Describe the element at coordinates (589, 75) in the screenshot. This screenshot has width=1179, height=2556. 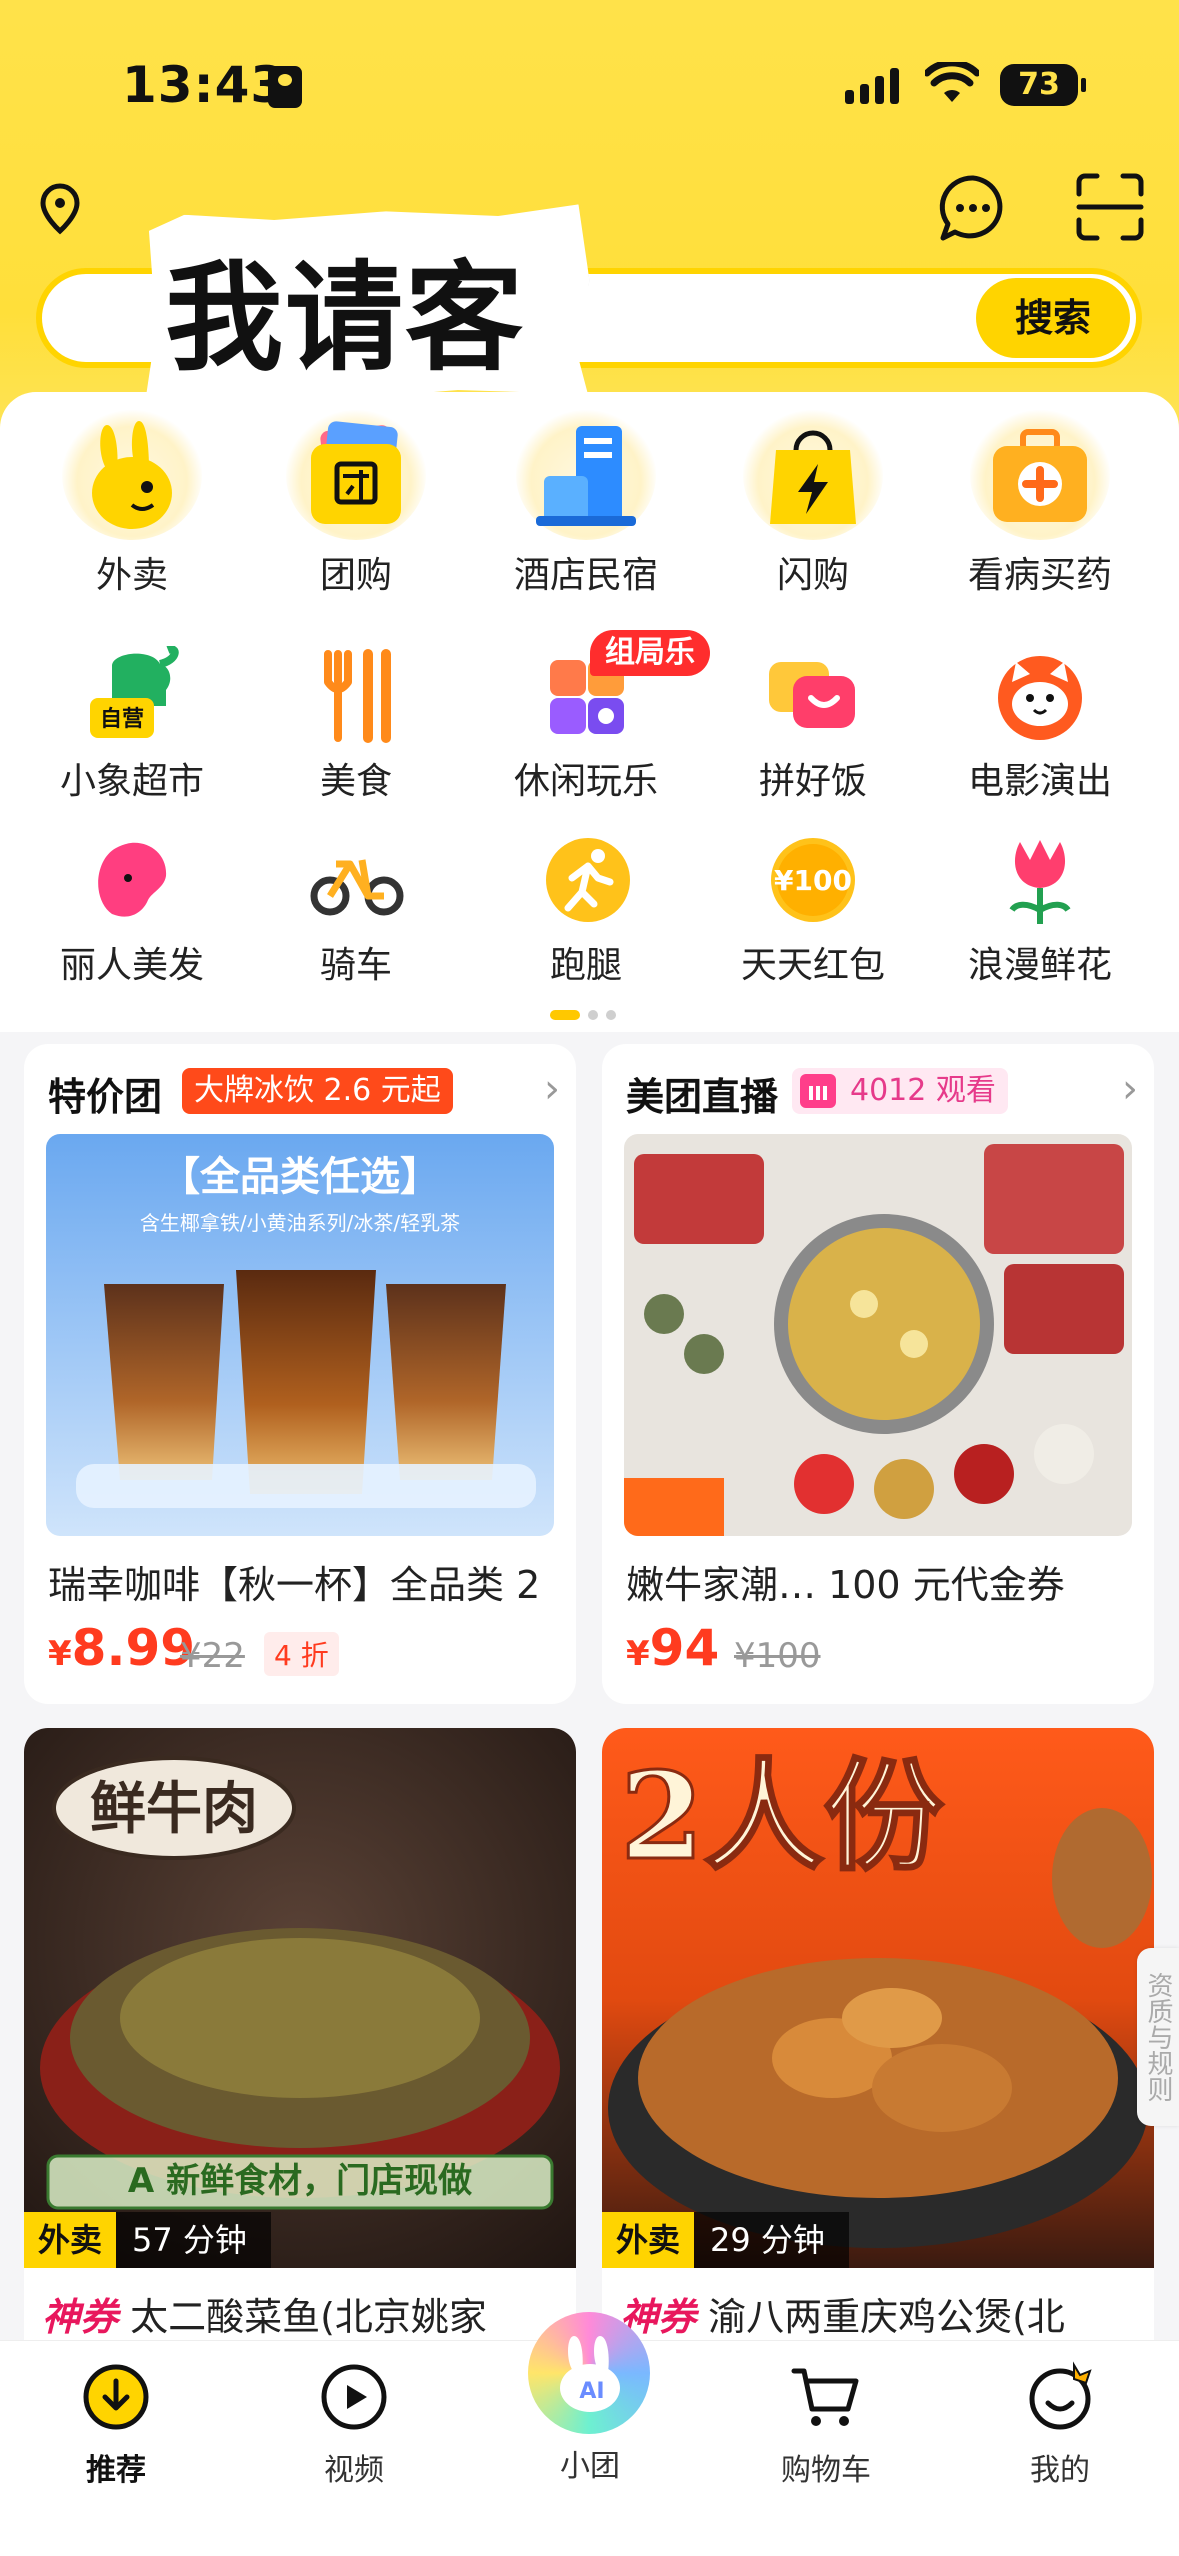
I see `status-bar: 13:43 73` at that location.